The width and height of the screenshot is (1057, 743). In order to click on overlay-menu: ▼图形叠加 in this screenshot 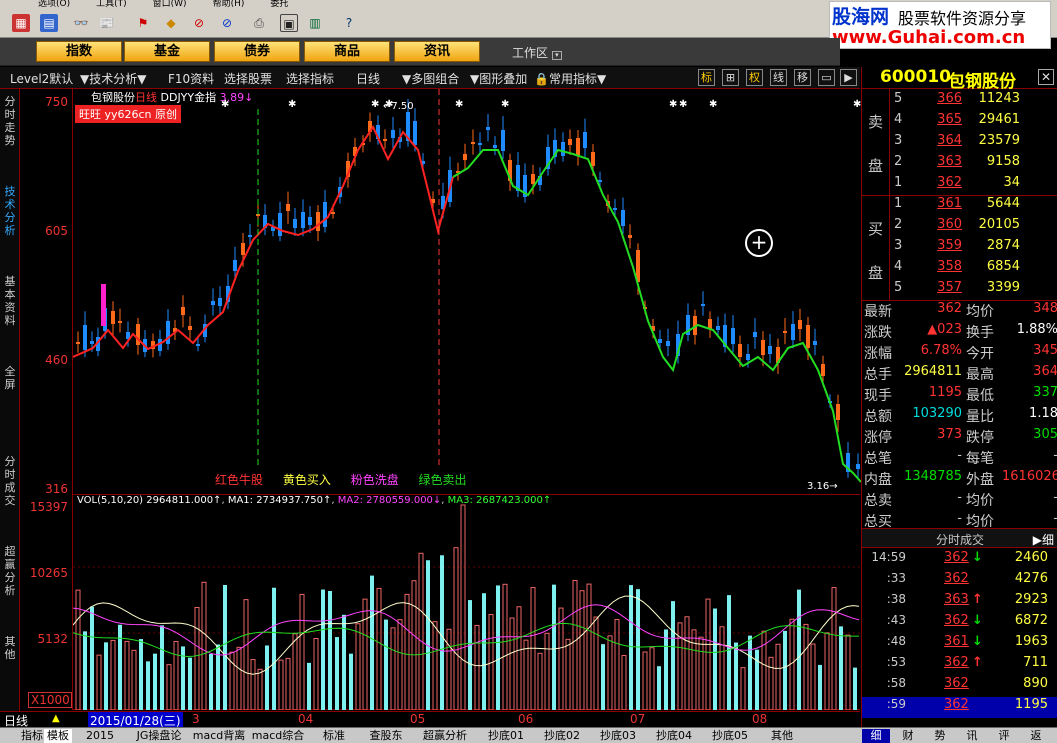, I will do `click(498, 78)`.